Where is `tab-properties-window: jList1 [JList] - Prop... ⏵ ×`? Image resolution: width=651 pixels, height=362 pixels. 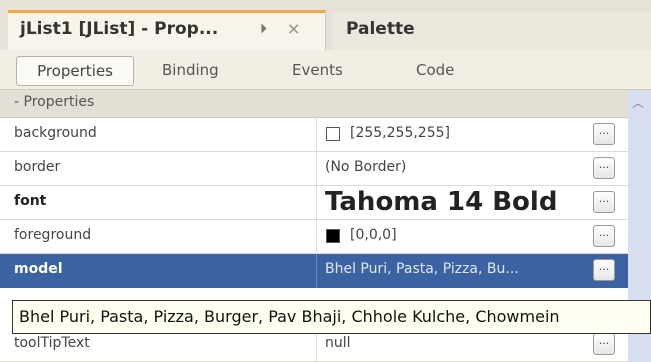
tab-properties-window: jList1 [JList] - Prop... ⏵ × is located at coordinates (167, 30).